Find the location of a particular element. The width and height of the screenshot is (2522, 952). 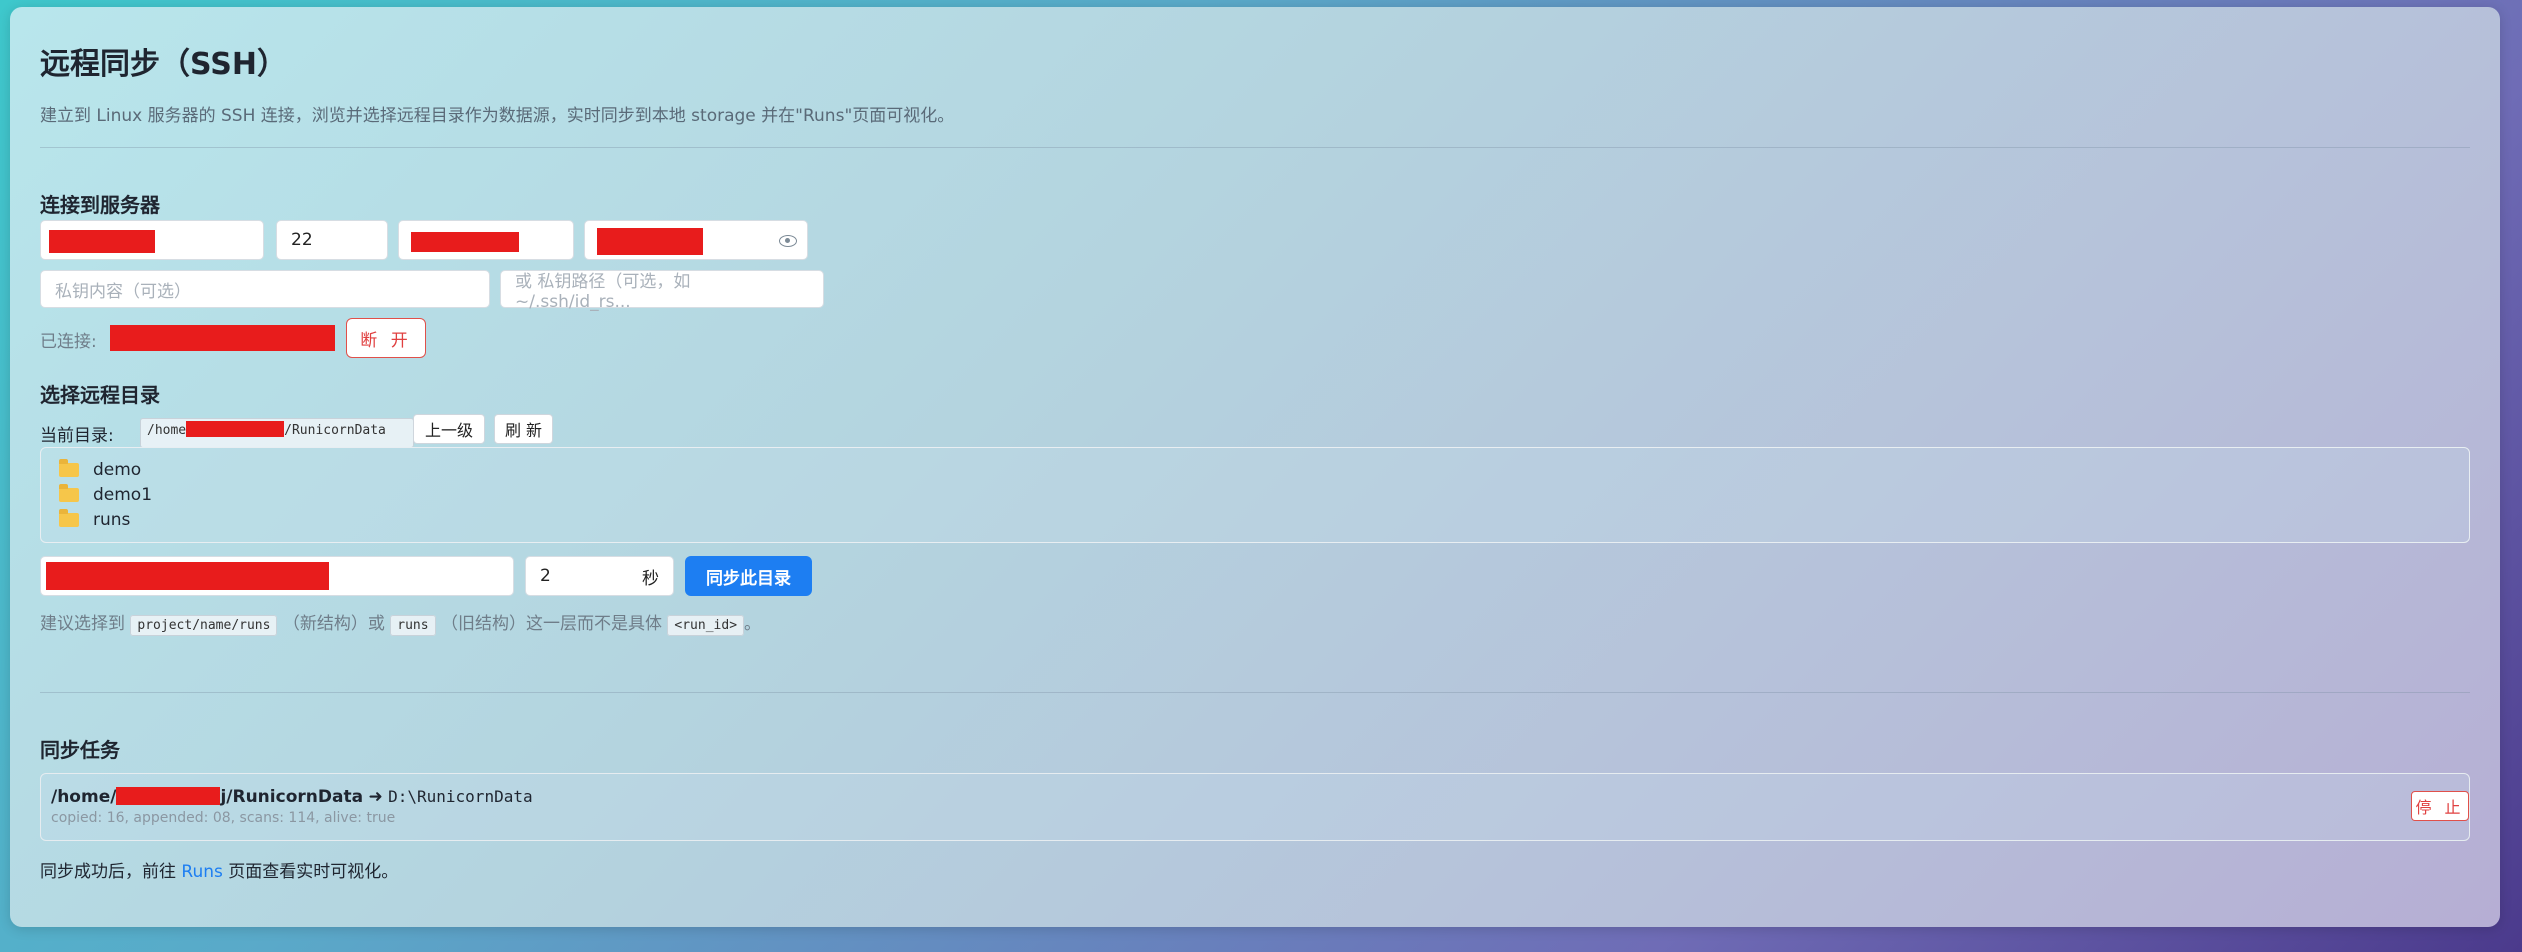

list-item: demo1 is located at coordinates (105, 494).